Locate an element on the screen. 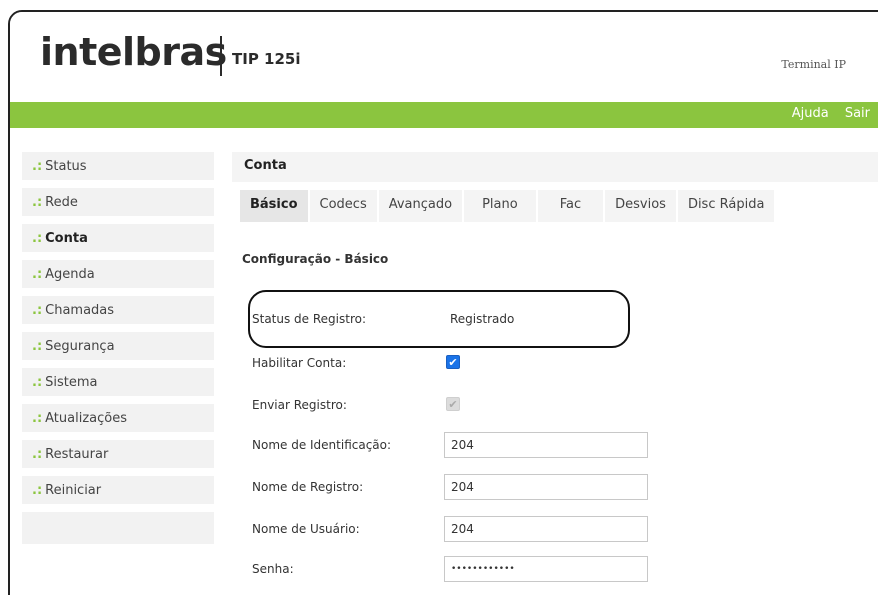 Image resolution: width=878 pixels, height=595 pixels. sidebar-item-chamadas: .: Chamadas is located at coordinates (118, 310).